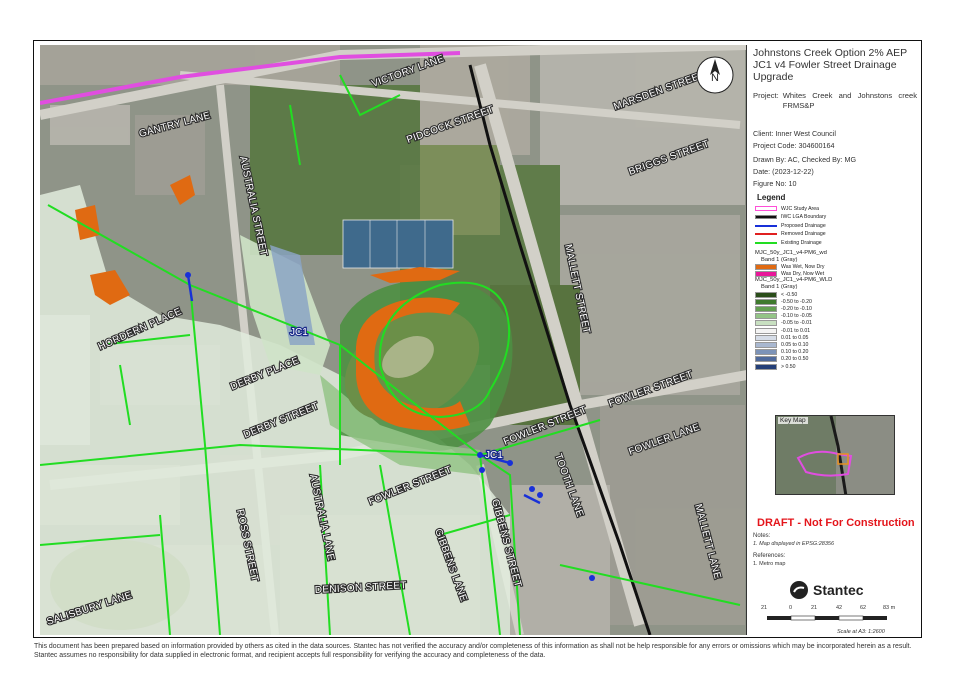 The height and width of the screenshot is (676, 955). Describe the element at coordinates (795, 344) in the screenshot. I see `legend-g2-label: 0.05 to 0.10` at that location.